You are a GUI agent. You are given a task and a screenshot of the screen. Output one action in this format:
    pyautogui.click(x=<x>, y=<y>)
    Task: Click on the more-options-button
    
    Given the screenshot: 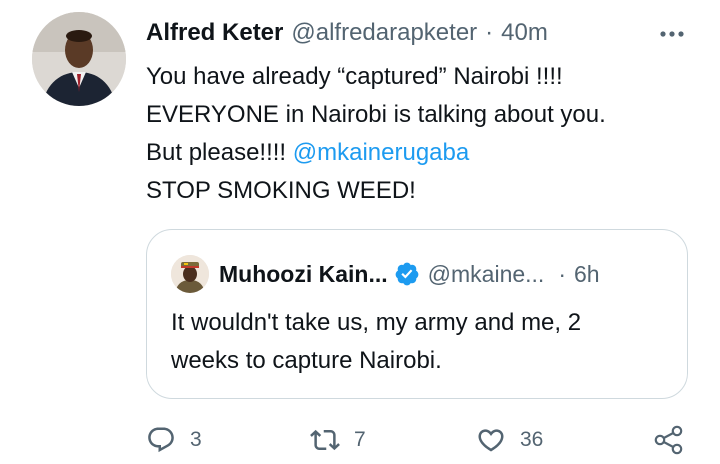 What is the action you would take?
    pyautogui.click(x=672, y=34)
    